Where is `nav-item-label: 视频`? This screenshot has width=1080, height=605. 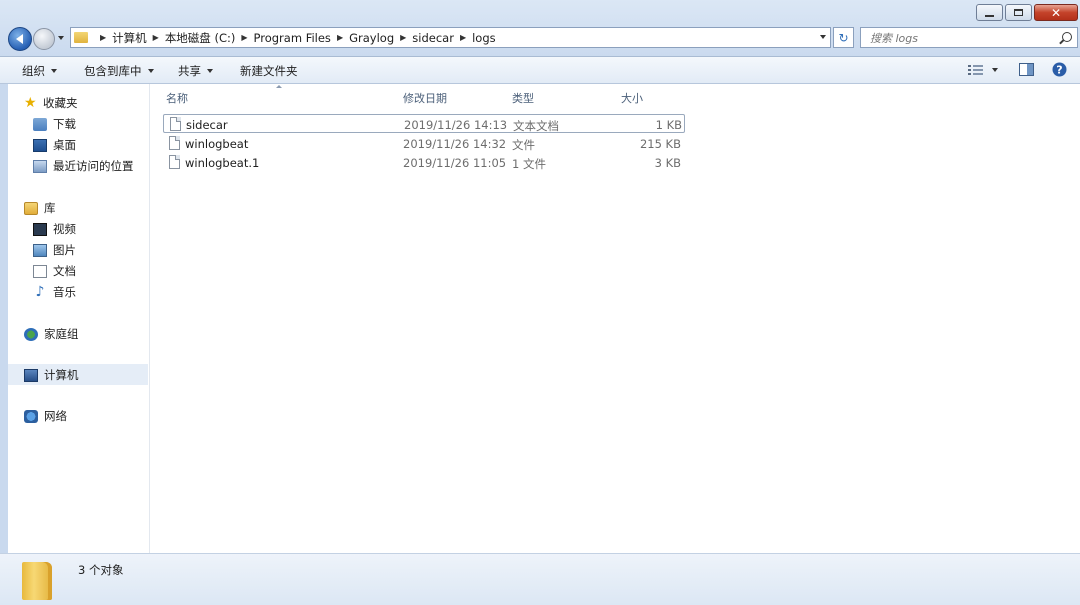
nav-item-label: 视频 is located at coordinates (64, 229).